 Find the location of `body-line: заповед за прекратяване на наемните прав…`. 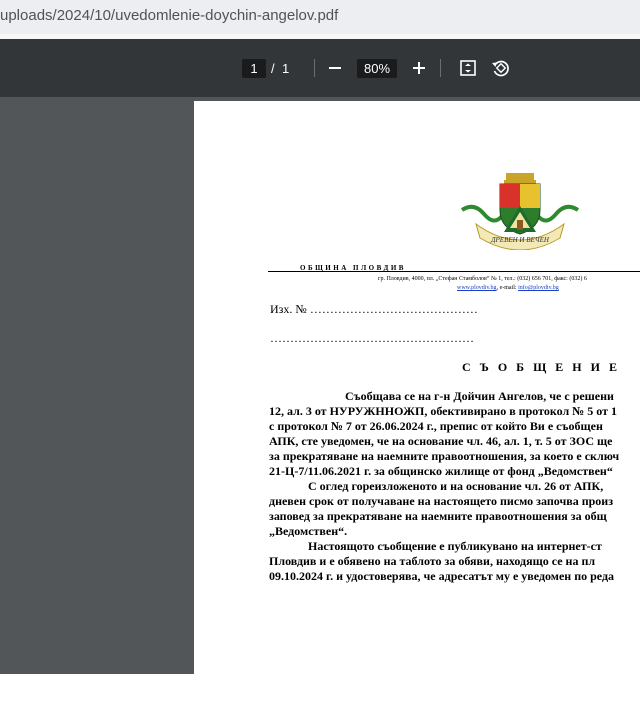

body-line: заповед за прекратяване на наемните прав… is located at coordinates (438, 516).